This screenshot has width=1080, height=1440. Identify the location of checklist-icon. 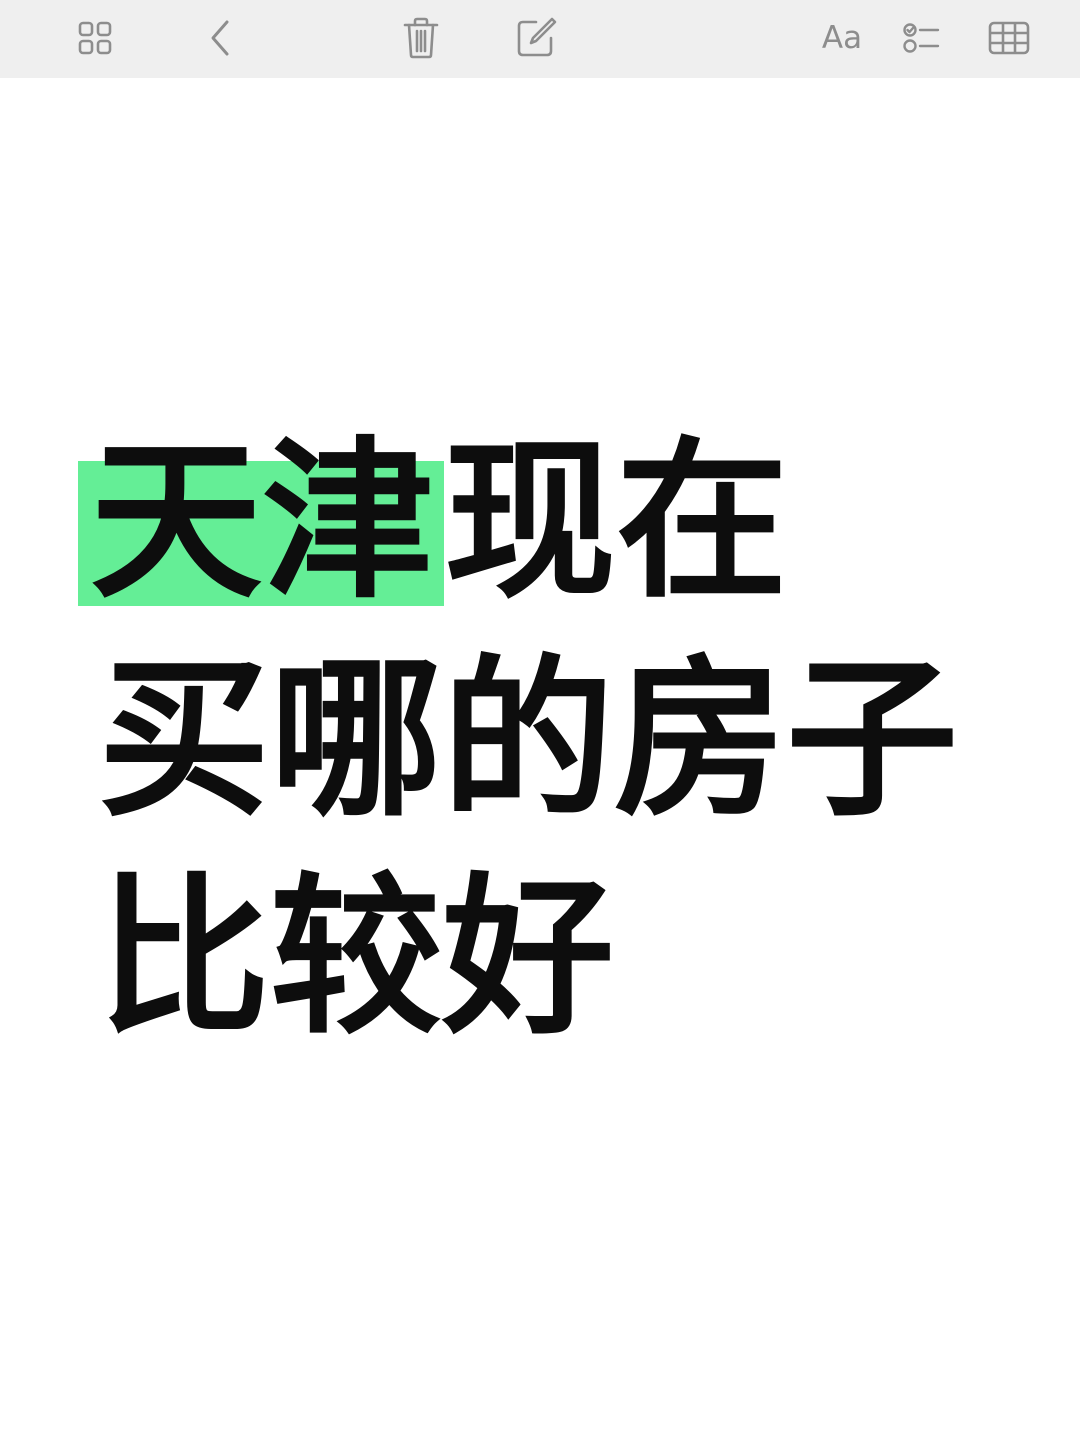
(921, 38).